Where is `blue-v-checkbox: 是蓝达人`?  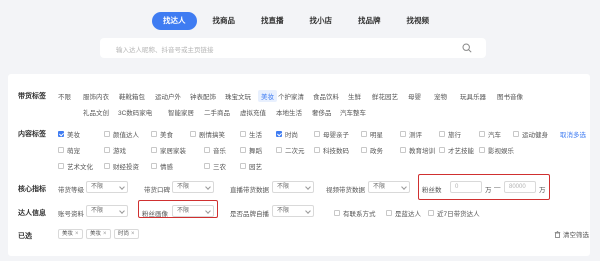 blue-v-checkbox: 是蓝达人 is located at coordinates (403, 213).